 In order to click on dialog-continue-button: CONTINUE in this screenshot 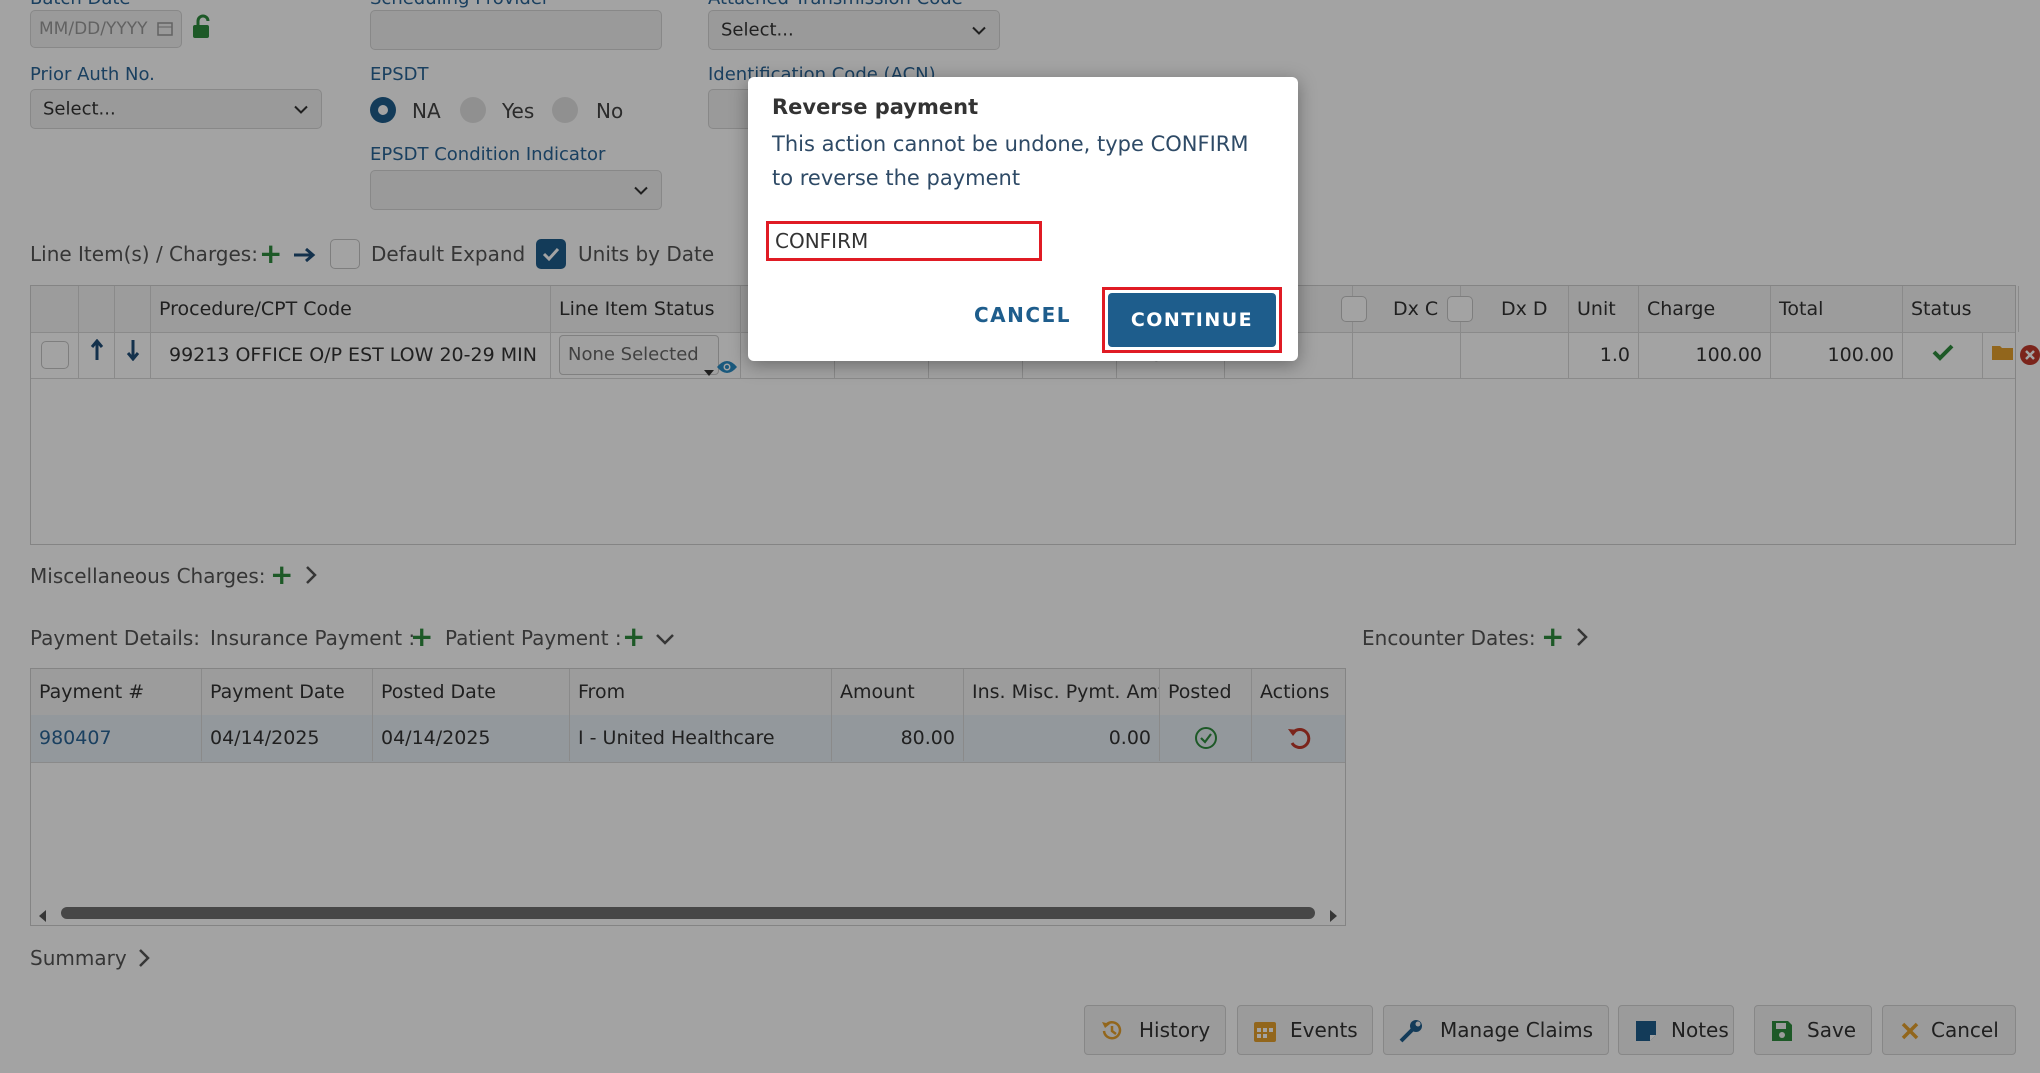, I will do `click(1192, 320)`.